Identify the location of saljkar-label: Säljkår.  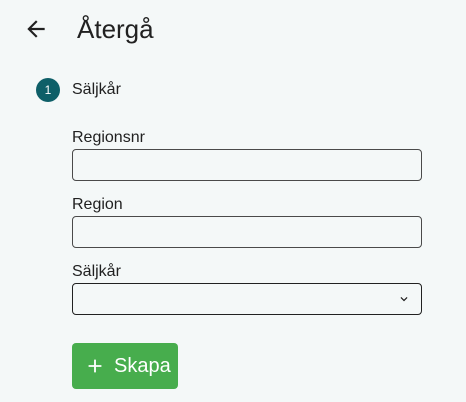
(96, 271).